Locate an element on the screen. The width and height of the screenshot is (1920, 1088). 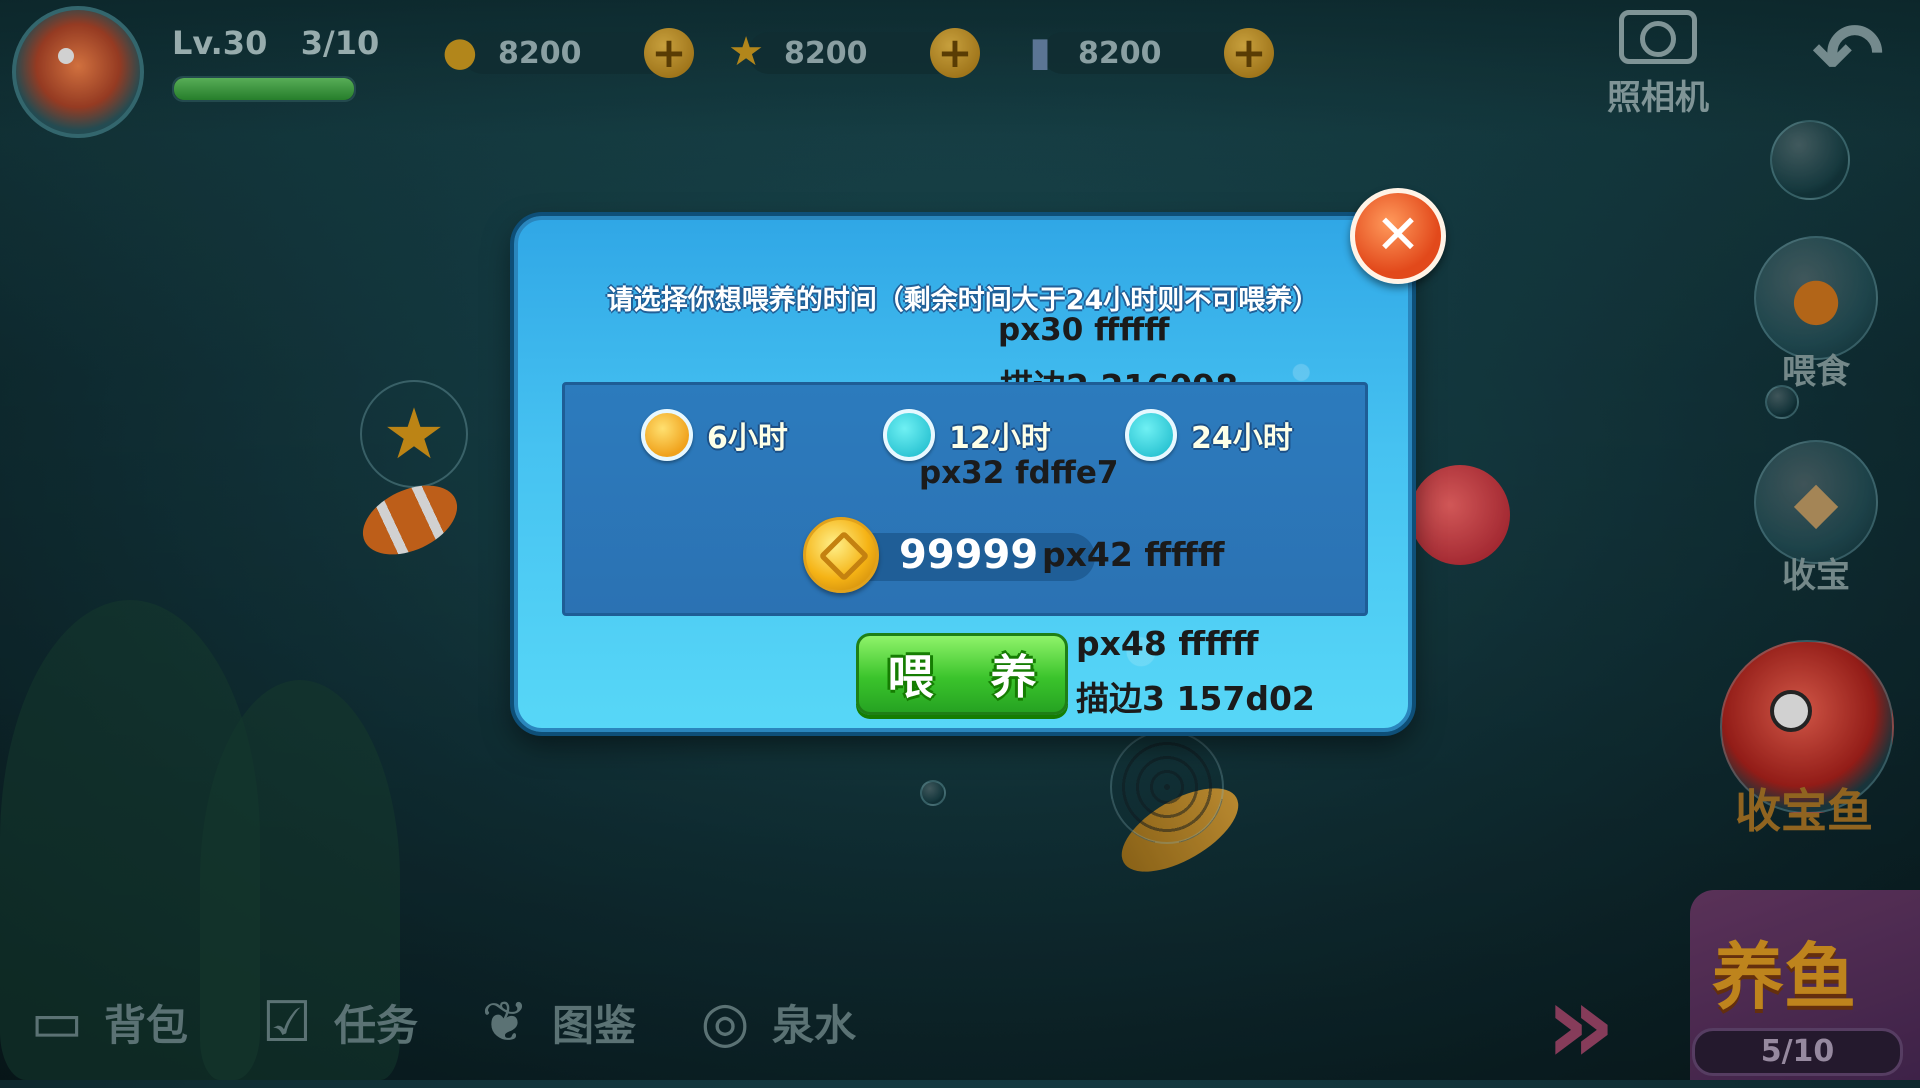
feed-button: 喂 养 is located at coordinates (962, 674).